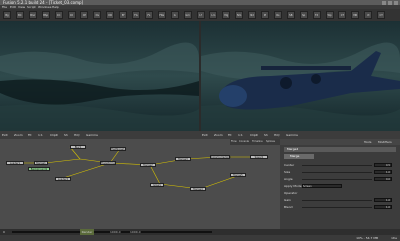 The image size is (400, 241). Describe the element at coordinates (213, 15) in the screenshot. I see `toolbar-button-16: Lrn` at that location.